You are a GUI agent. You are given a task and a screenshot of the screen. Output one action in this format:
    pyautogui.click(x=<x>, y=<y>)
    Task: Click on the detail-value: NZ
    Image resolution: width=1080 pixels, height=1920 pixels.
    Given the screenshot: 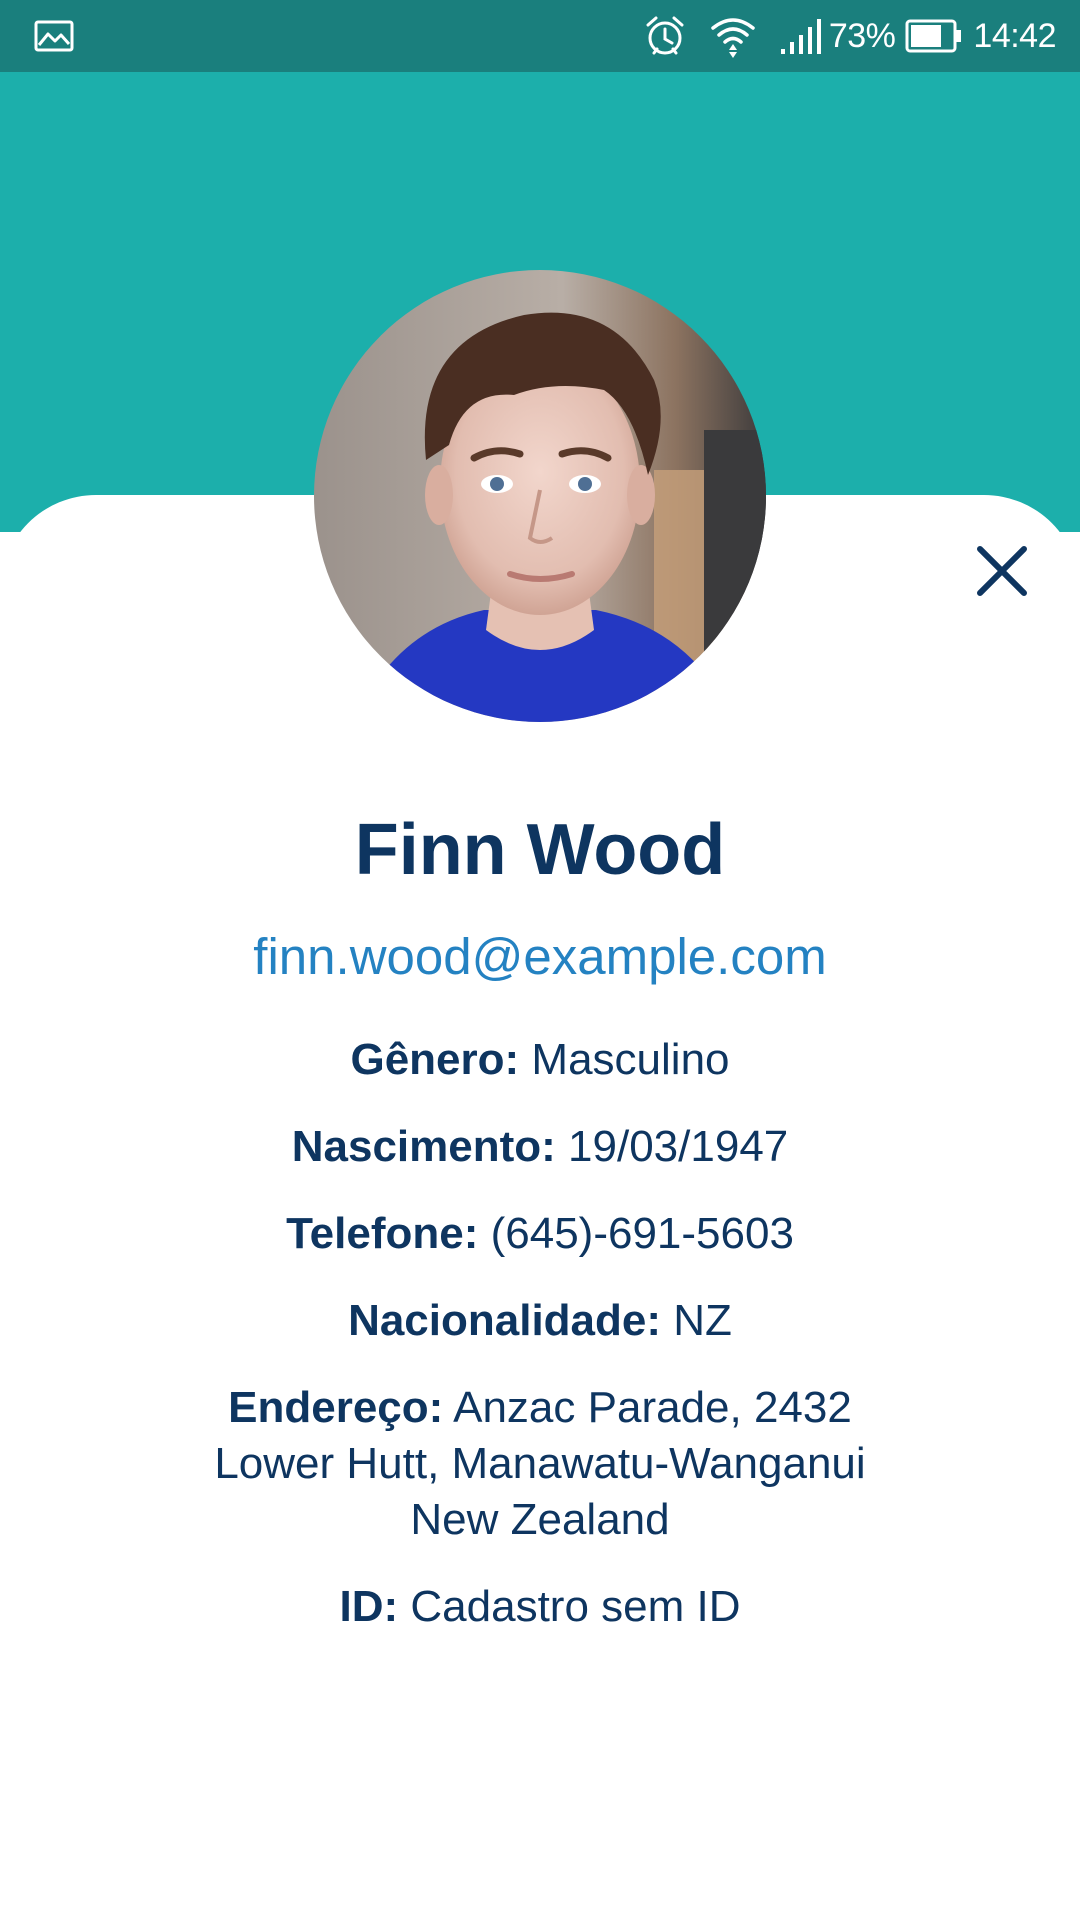 What is the action you would take?
    pyautogui.click(x=702, y=1320)
    